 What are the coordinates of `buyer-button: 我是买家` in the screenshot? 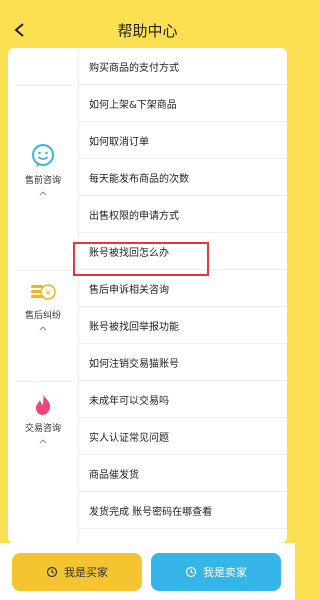 It's located at (77, 572).